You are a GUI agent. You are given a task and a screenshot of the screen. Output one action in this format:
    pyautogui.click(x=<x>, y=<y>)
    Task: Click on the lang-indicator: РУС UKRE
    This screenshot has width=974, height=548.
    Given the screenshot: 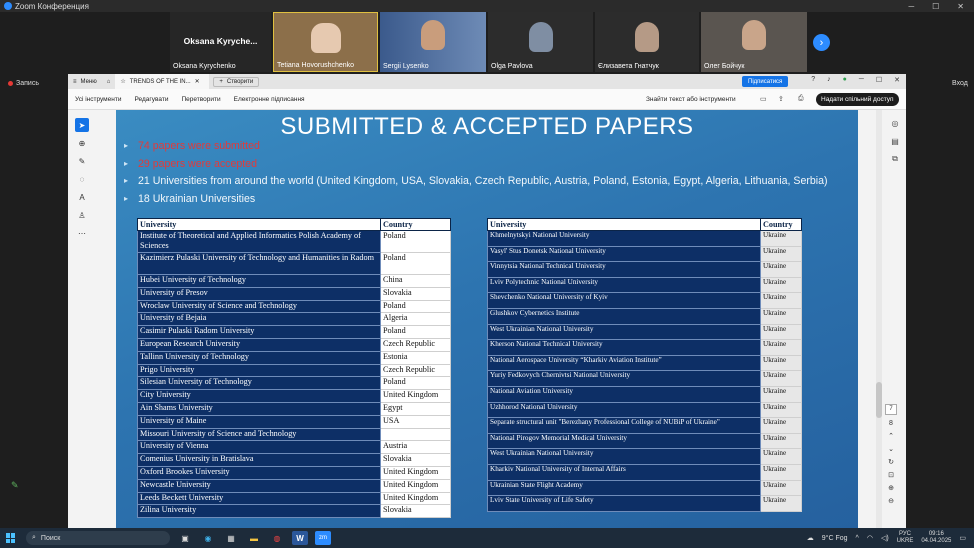 What is the action you would take?
    pyautogui.click(x=905, y=538)
    